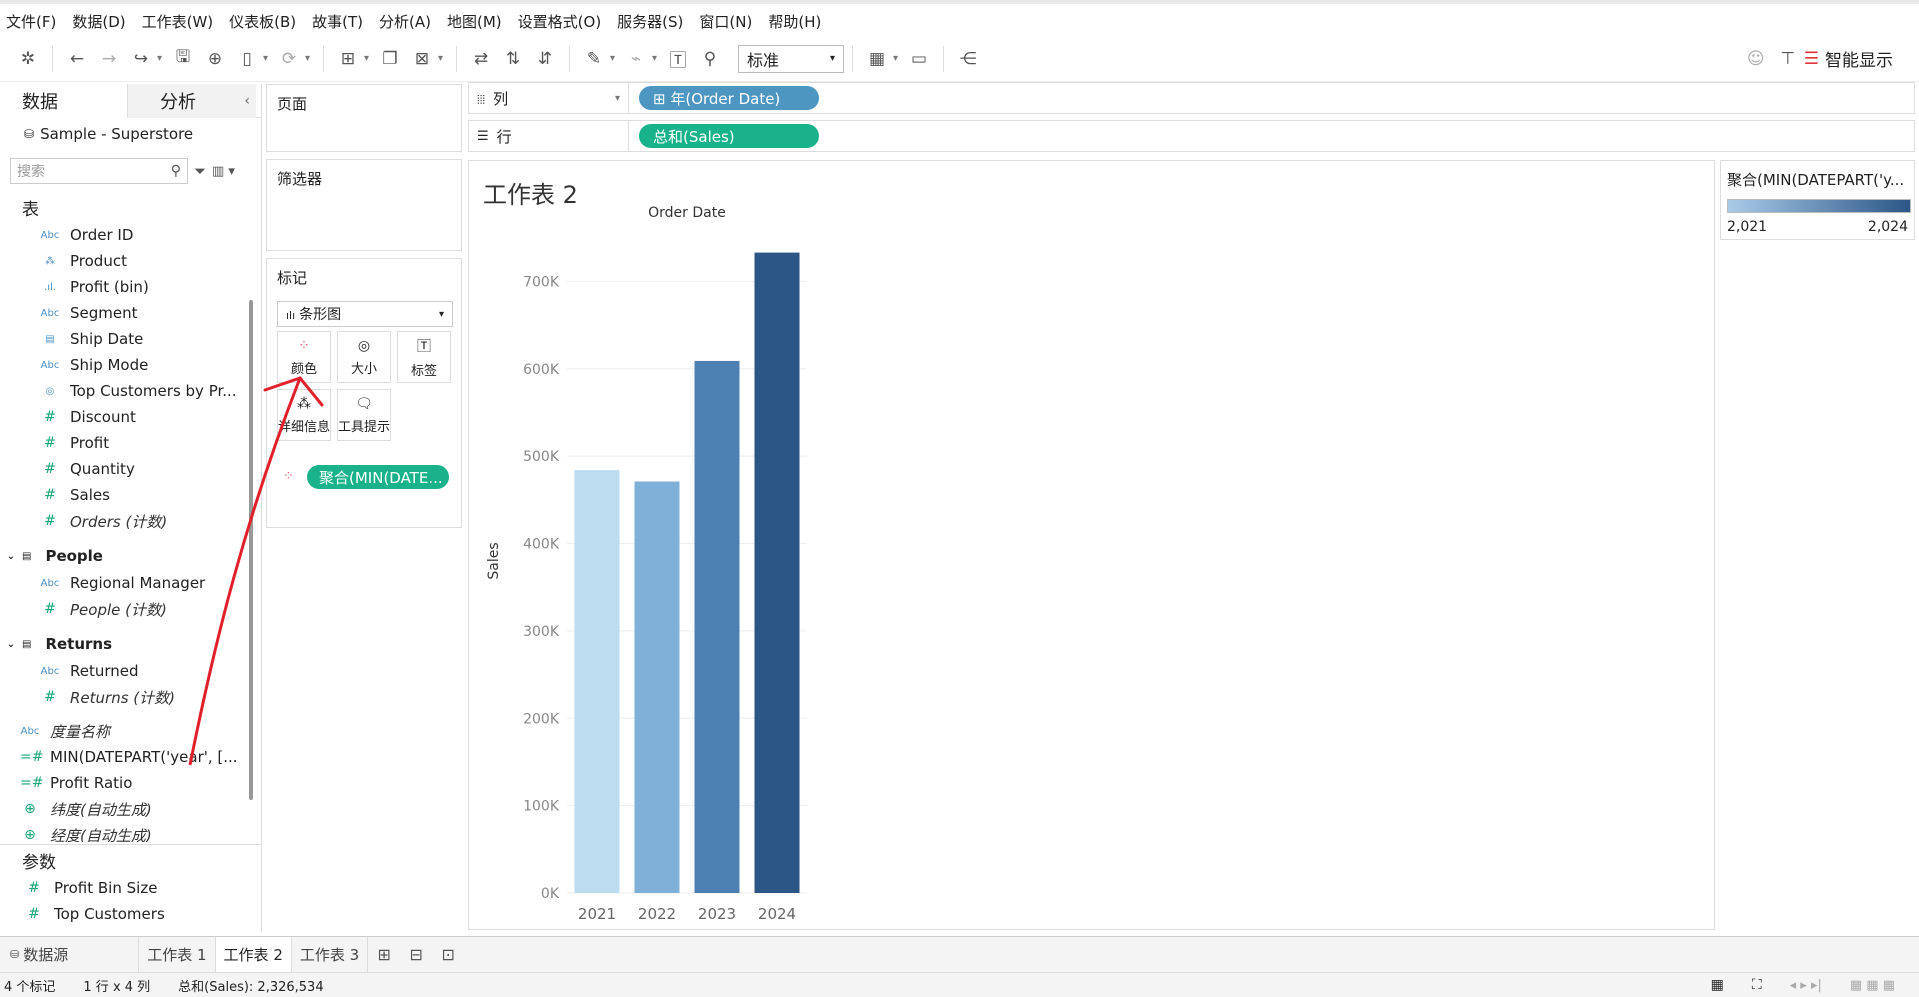 The height and width of the screenshot is (997, 1919). What do you see at coordinates (330, 954) in the screenshot?
I see `tab-sheet-3: 工作表 3` at bounding box center [330, 954].